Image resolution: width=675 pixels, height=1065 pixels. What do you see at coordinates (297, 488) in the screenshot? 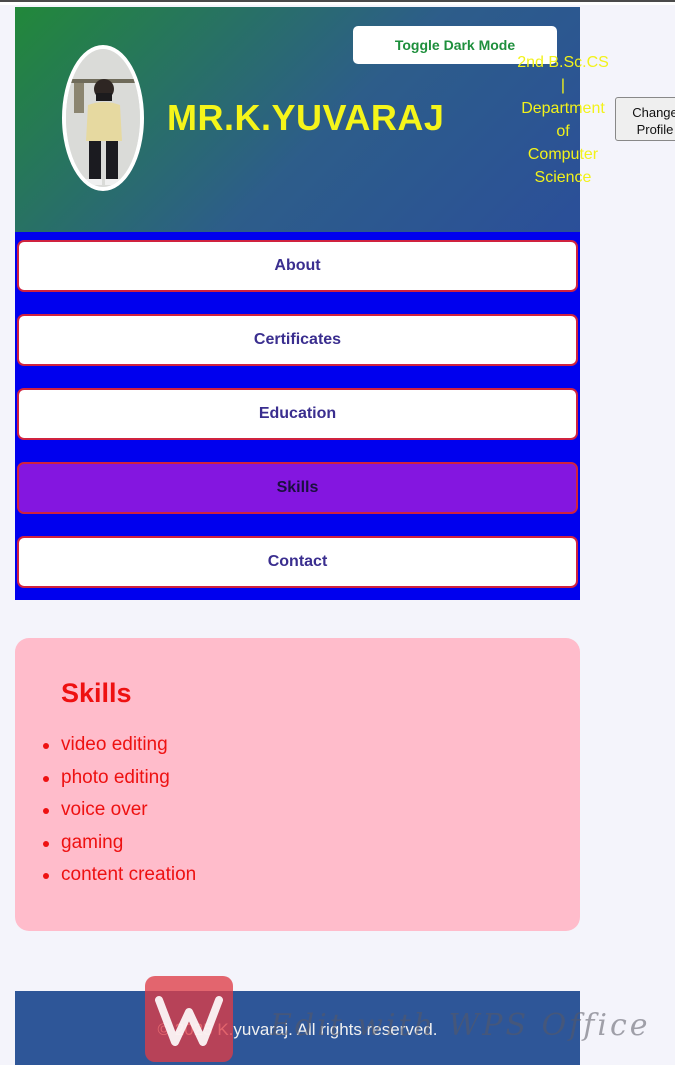
I see `nav-skills-button: Skills` at bounding box center [297, 488].